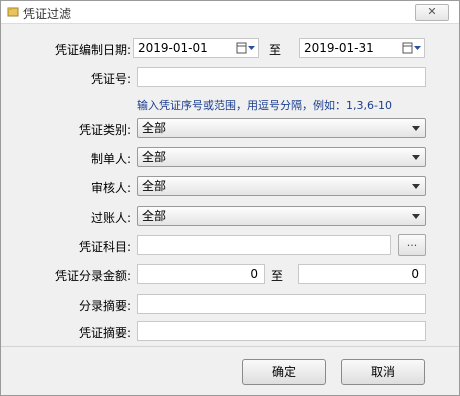 Image resolution: width=460 pixels, height=396 pixels. Describe the element at coordinates (110, 79) in the screenshot. I see `voucher-no-label: 凭证号:` at that location.